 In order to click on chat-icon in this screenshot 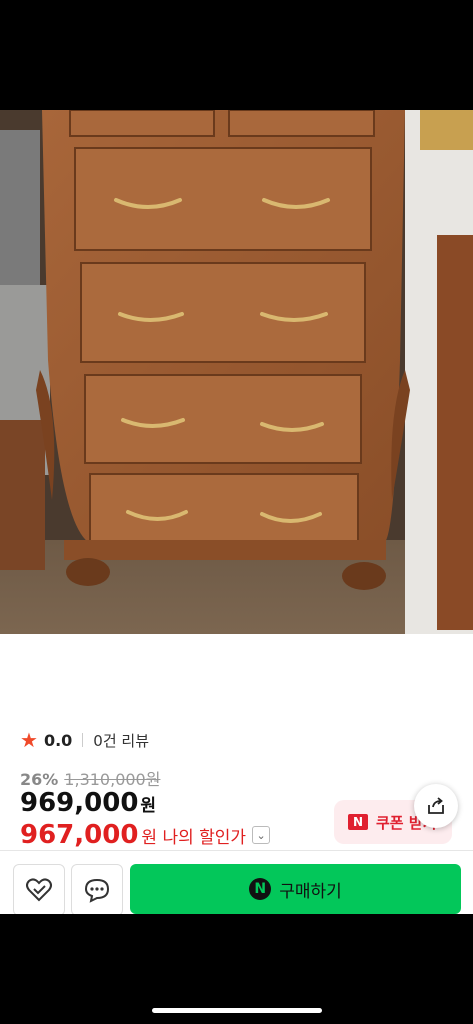, I will do `click(97, 890)`.